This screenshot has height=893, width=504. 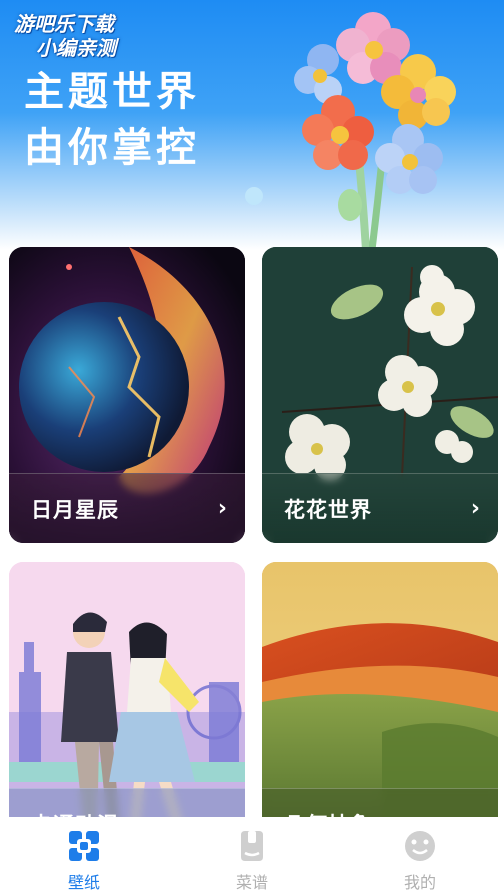 What do you see at coordinates (252, 846) in the screenshot?
I see `recipe-icon` at bounding box center [252, 846].